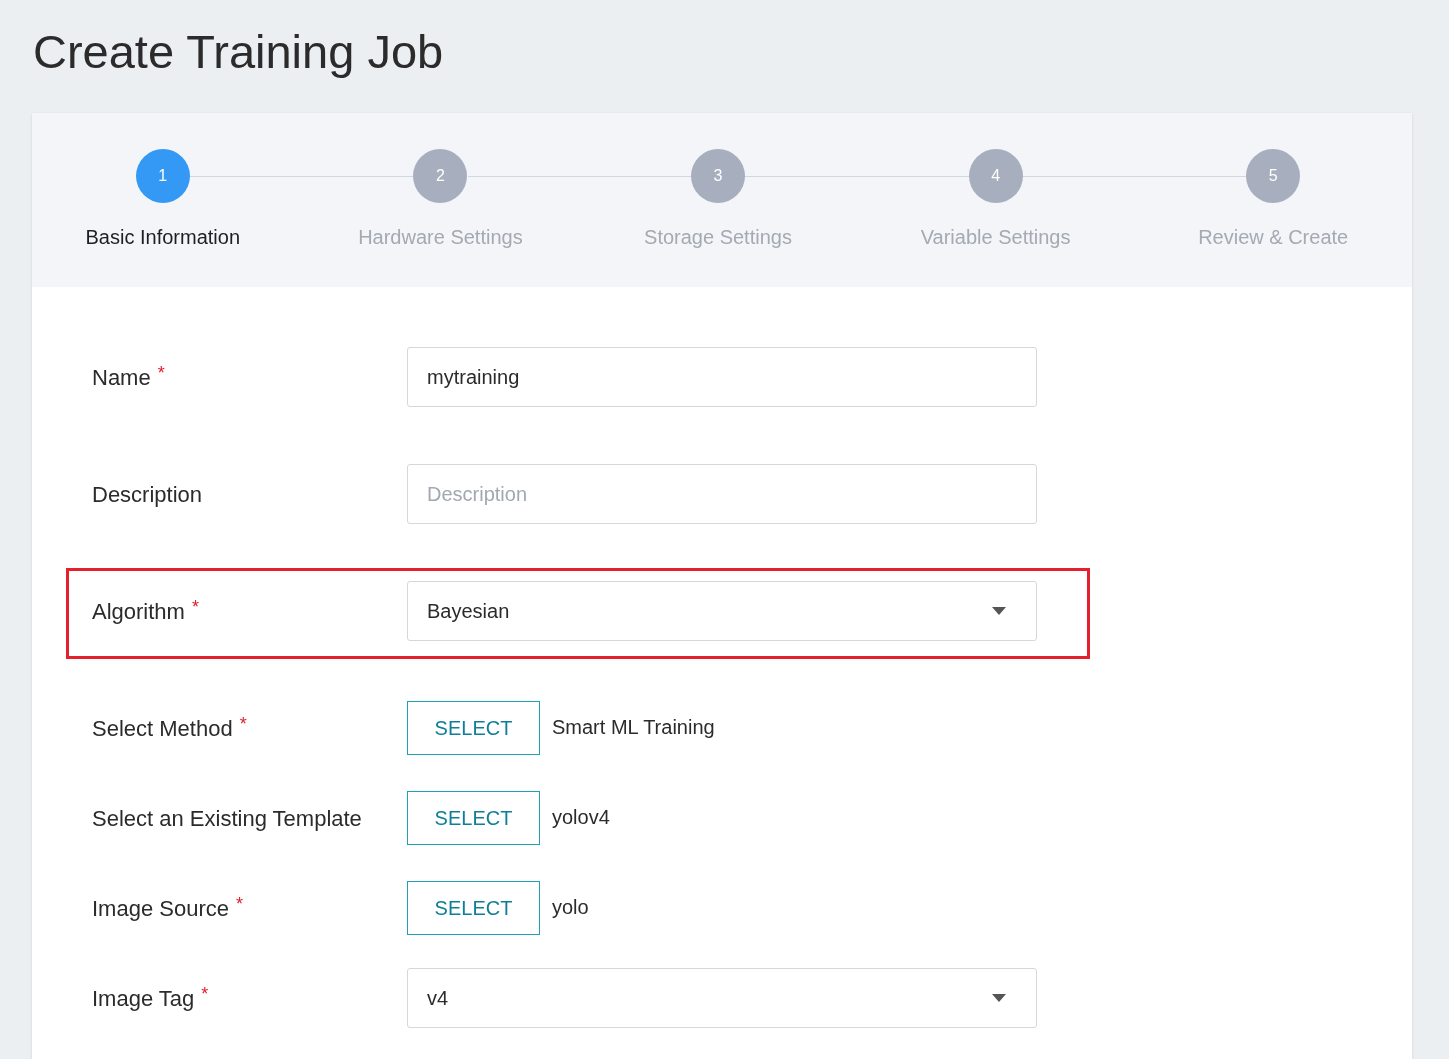 This screenshot has width=1449, height=1059. Describe the element at coordinates (722, 494) in the screenshot. I see `text-input-field: Description` at that location.